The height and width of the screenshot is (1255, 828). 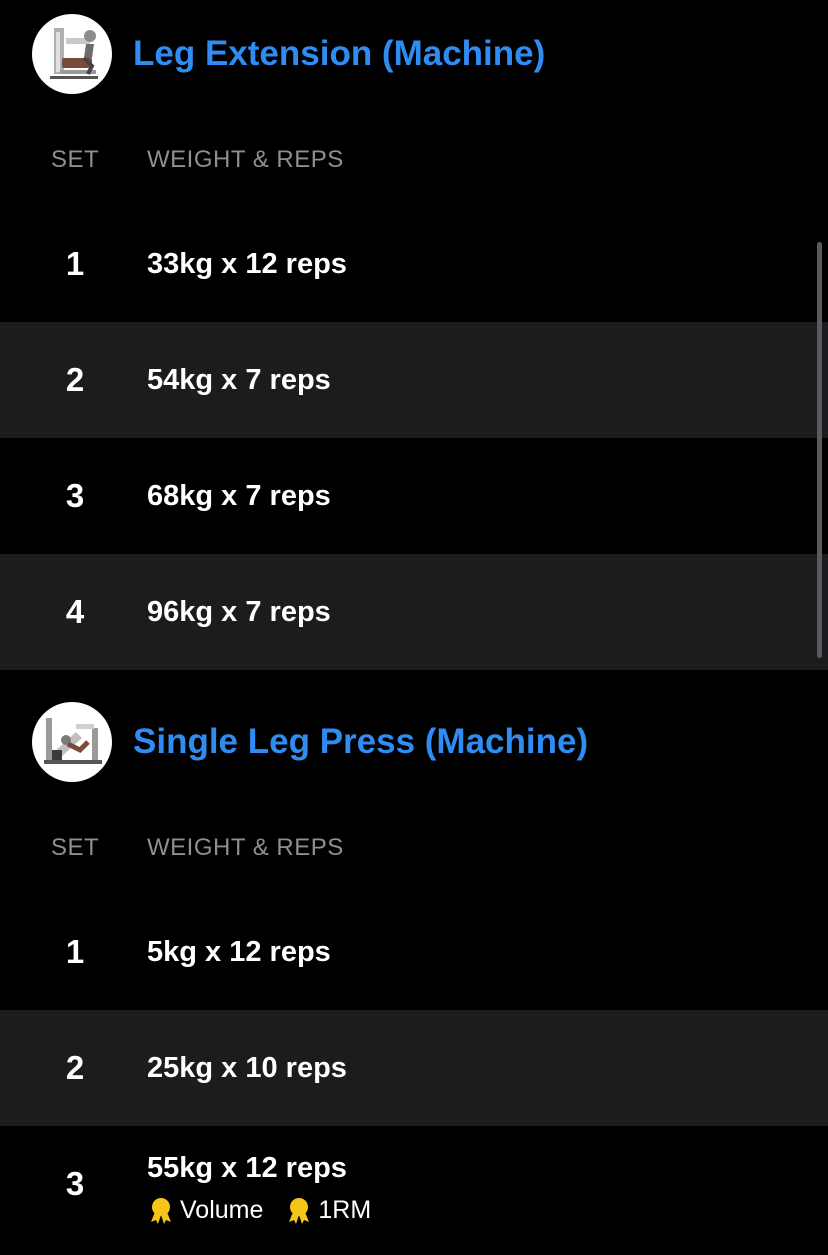 I want to click on leg-extension-machine-icon, so click(x=72, y=54).